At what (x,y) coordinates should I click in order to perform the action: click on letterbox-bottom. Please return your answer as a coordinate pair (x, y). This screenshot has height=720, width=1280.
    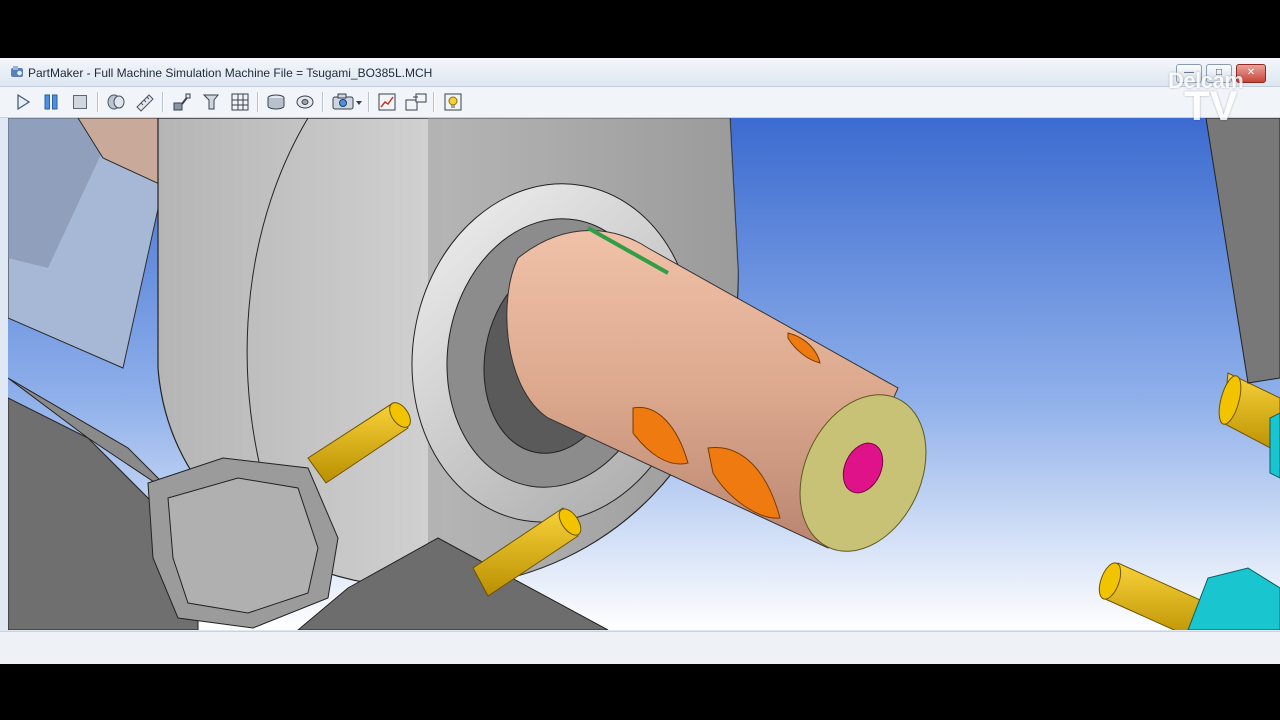
    Looking at the image, I should click on (640, 692).